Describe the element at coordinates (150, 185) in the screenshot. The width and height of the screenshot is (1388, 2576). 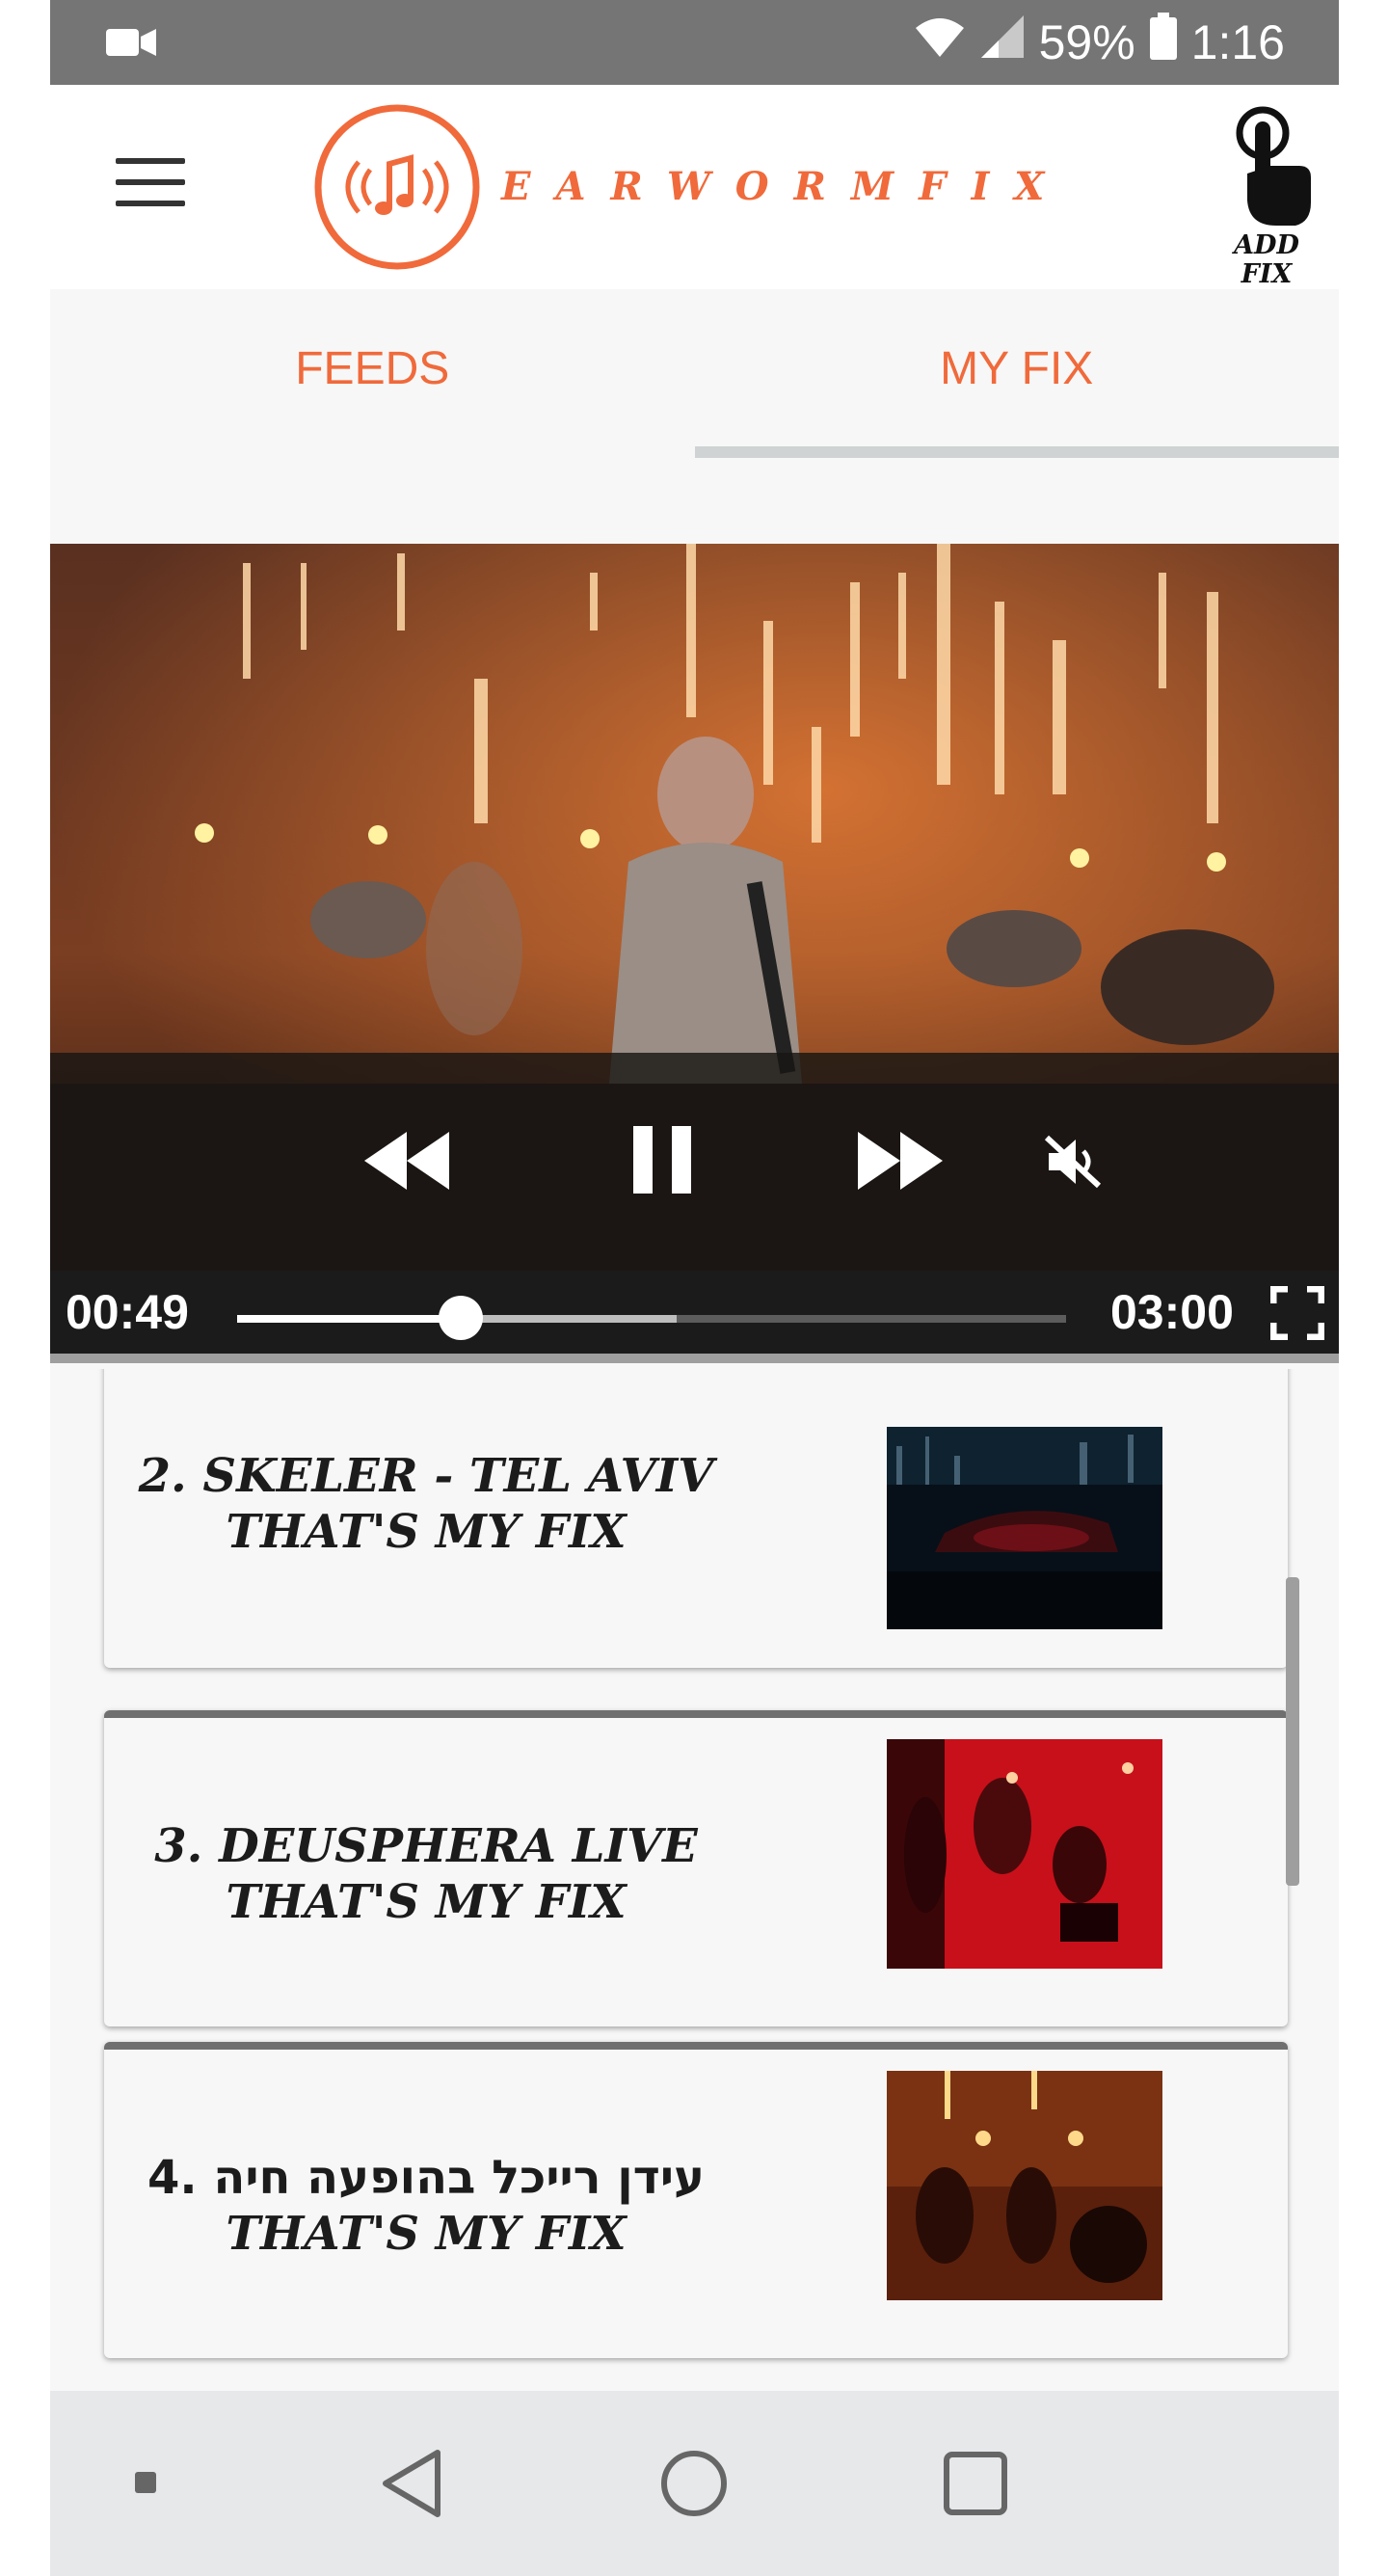
I see `hamburger-menu-icon` at that location.